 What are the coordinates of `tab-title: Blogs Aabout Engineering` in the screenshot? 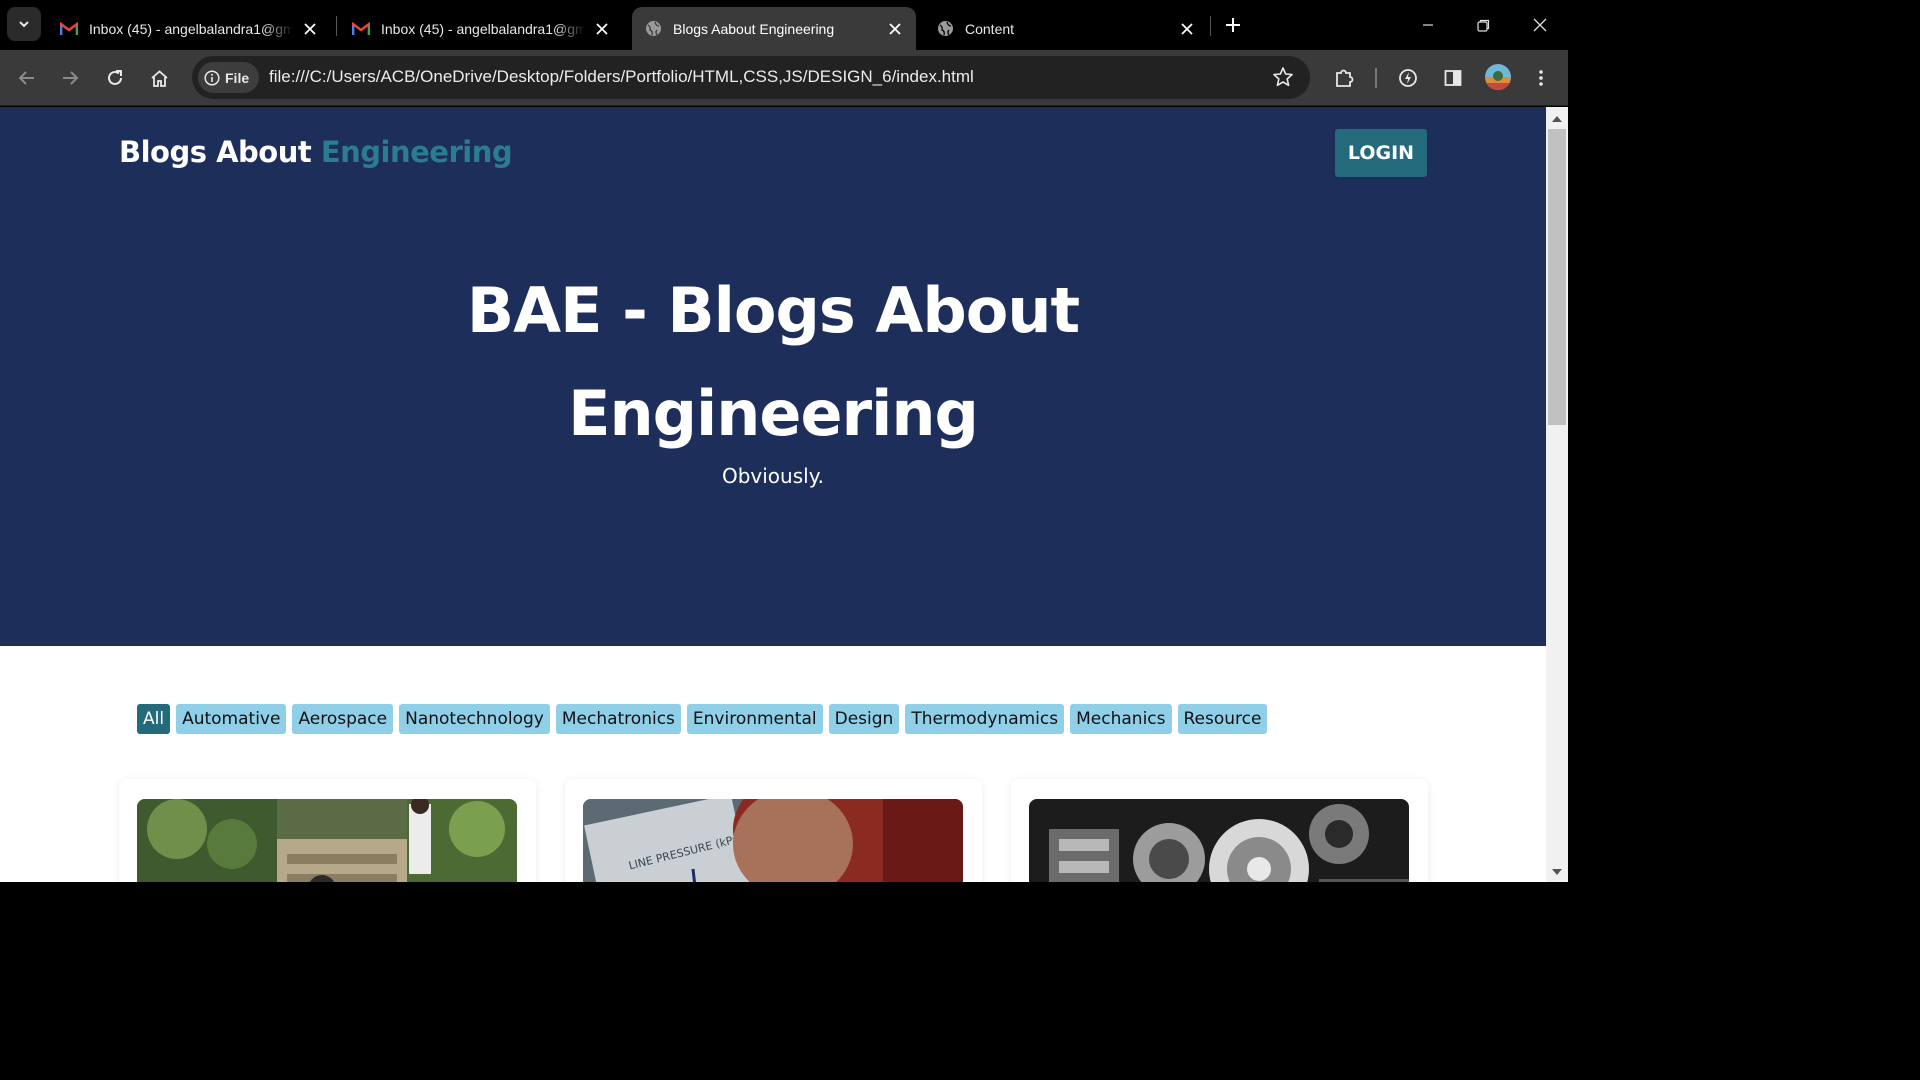 It's located at (754, 28).